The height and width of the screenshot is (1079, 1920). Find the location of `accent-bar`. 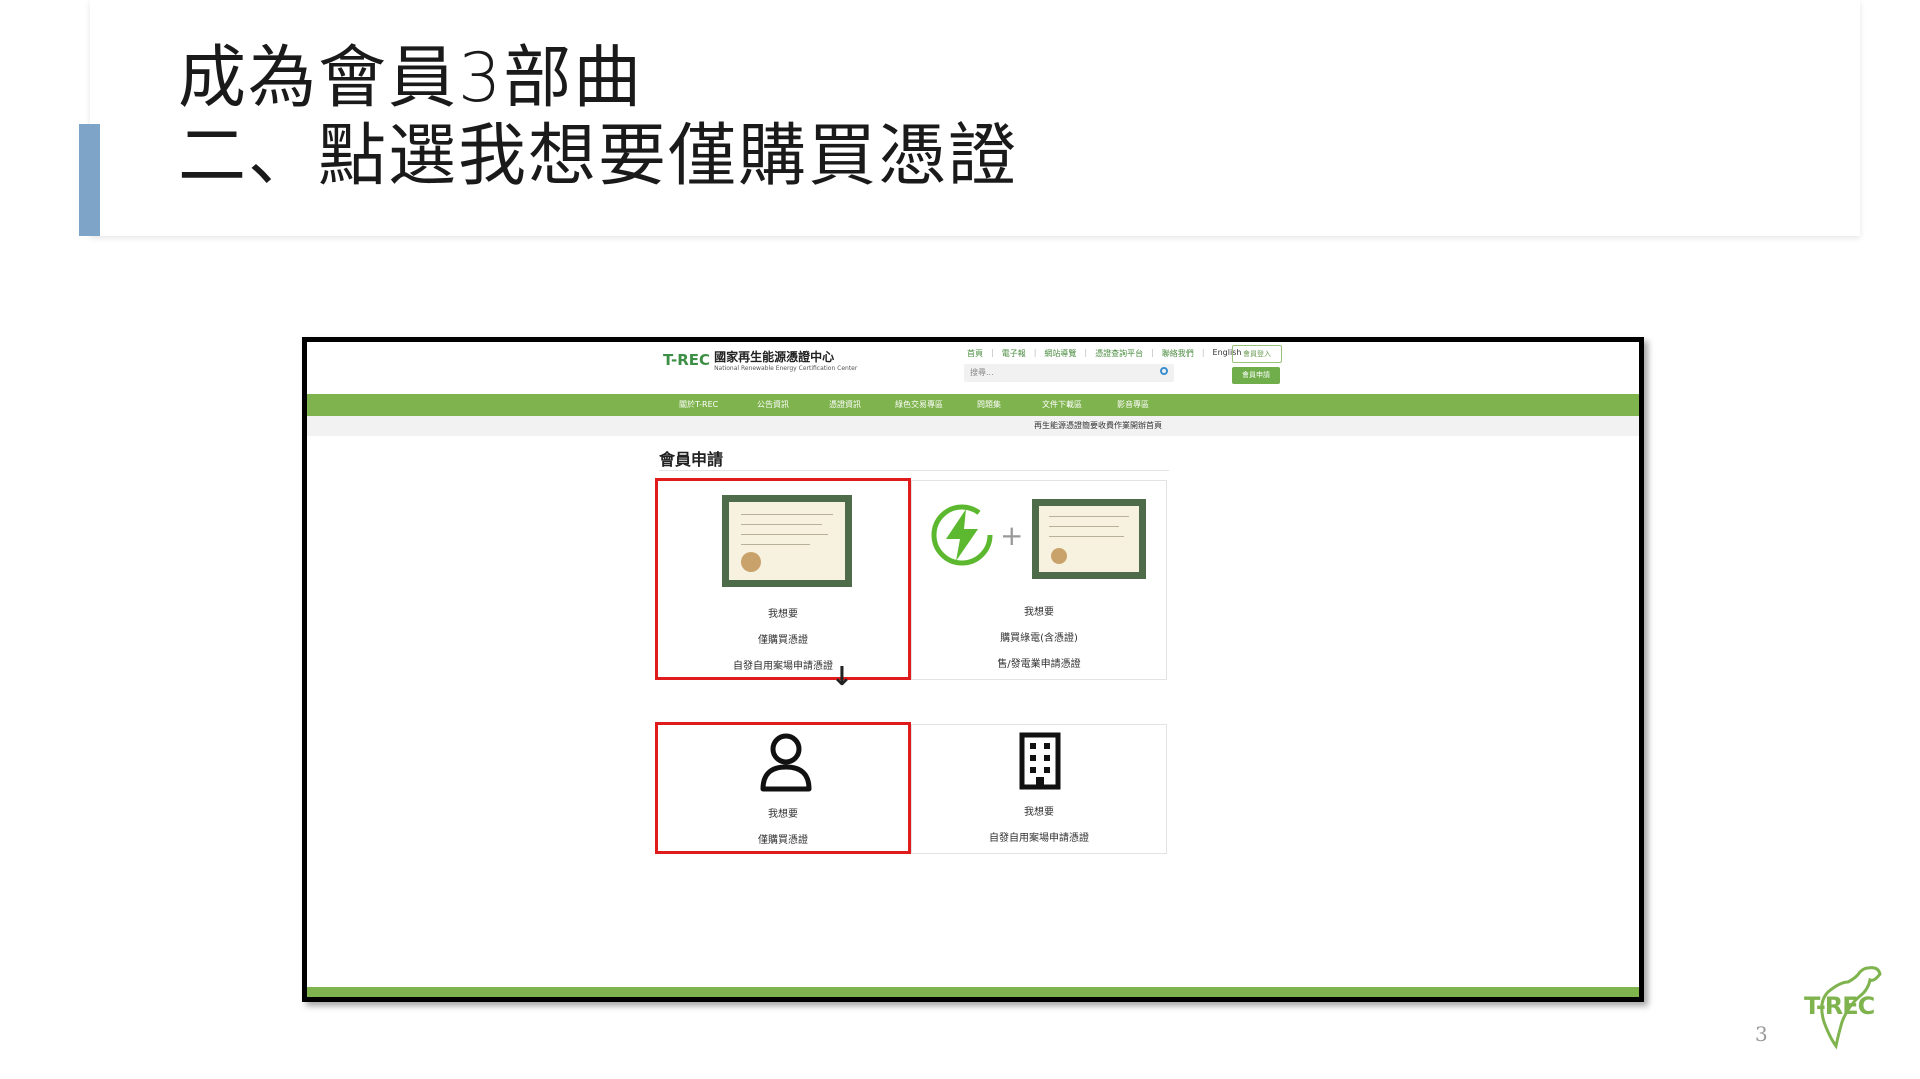

accent-bar is located at coordinates (89, 180).